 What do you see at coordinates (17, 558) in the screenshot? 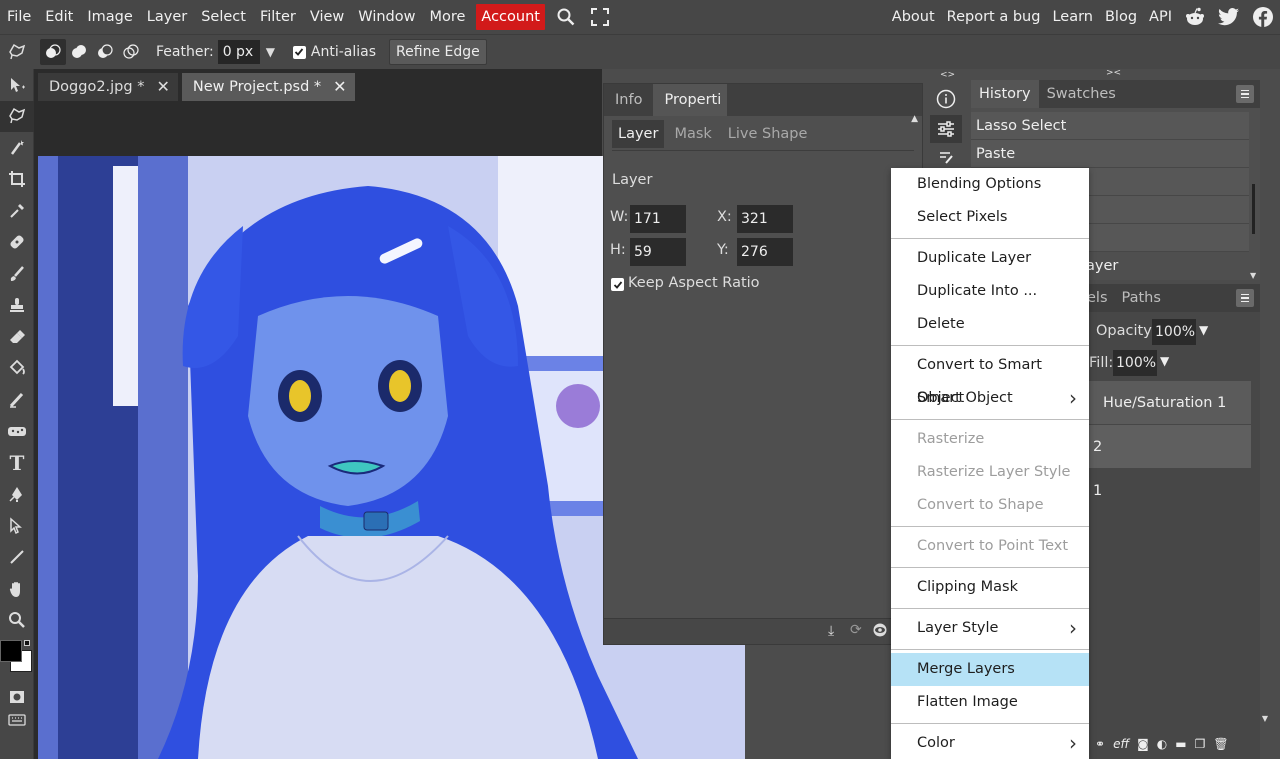
I see `line-tool-icon` at bounding box center [17, 558].